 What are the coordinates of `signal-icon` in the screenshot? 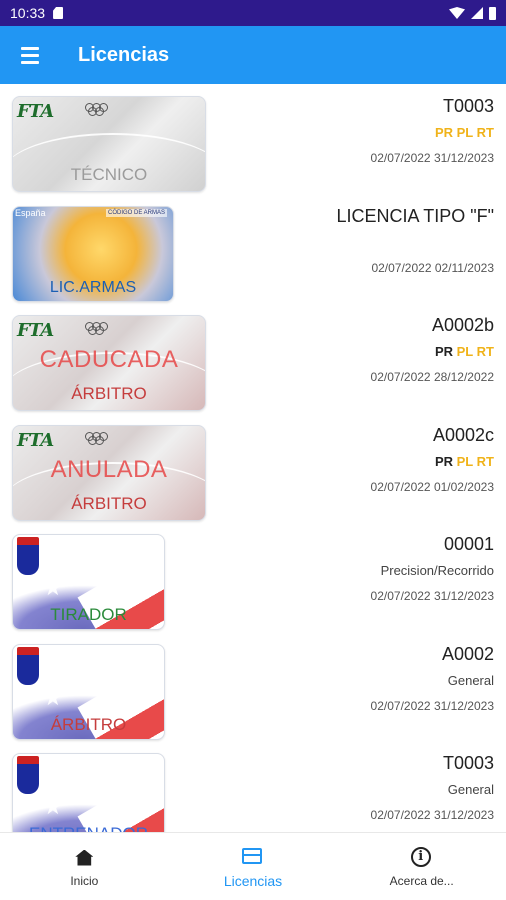 It's located at (477, 13).